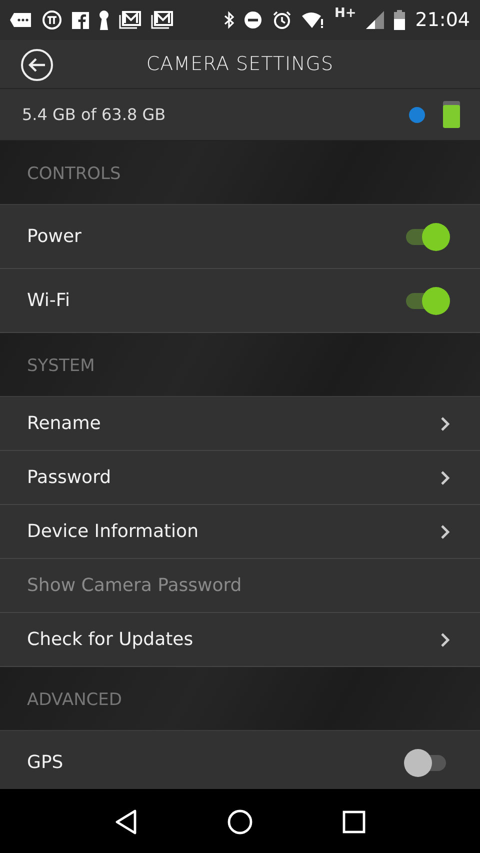 The image size is (480, 853). What do you see at coordinates (135, 585) in the screenshot?
I see `row-label: Show Camera Password` at bounding box center [135, 585].